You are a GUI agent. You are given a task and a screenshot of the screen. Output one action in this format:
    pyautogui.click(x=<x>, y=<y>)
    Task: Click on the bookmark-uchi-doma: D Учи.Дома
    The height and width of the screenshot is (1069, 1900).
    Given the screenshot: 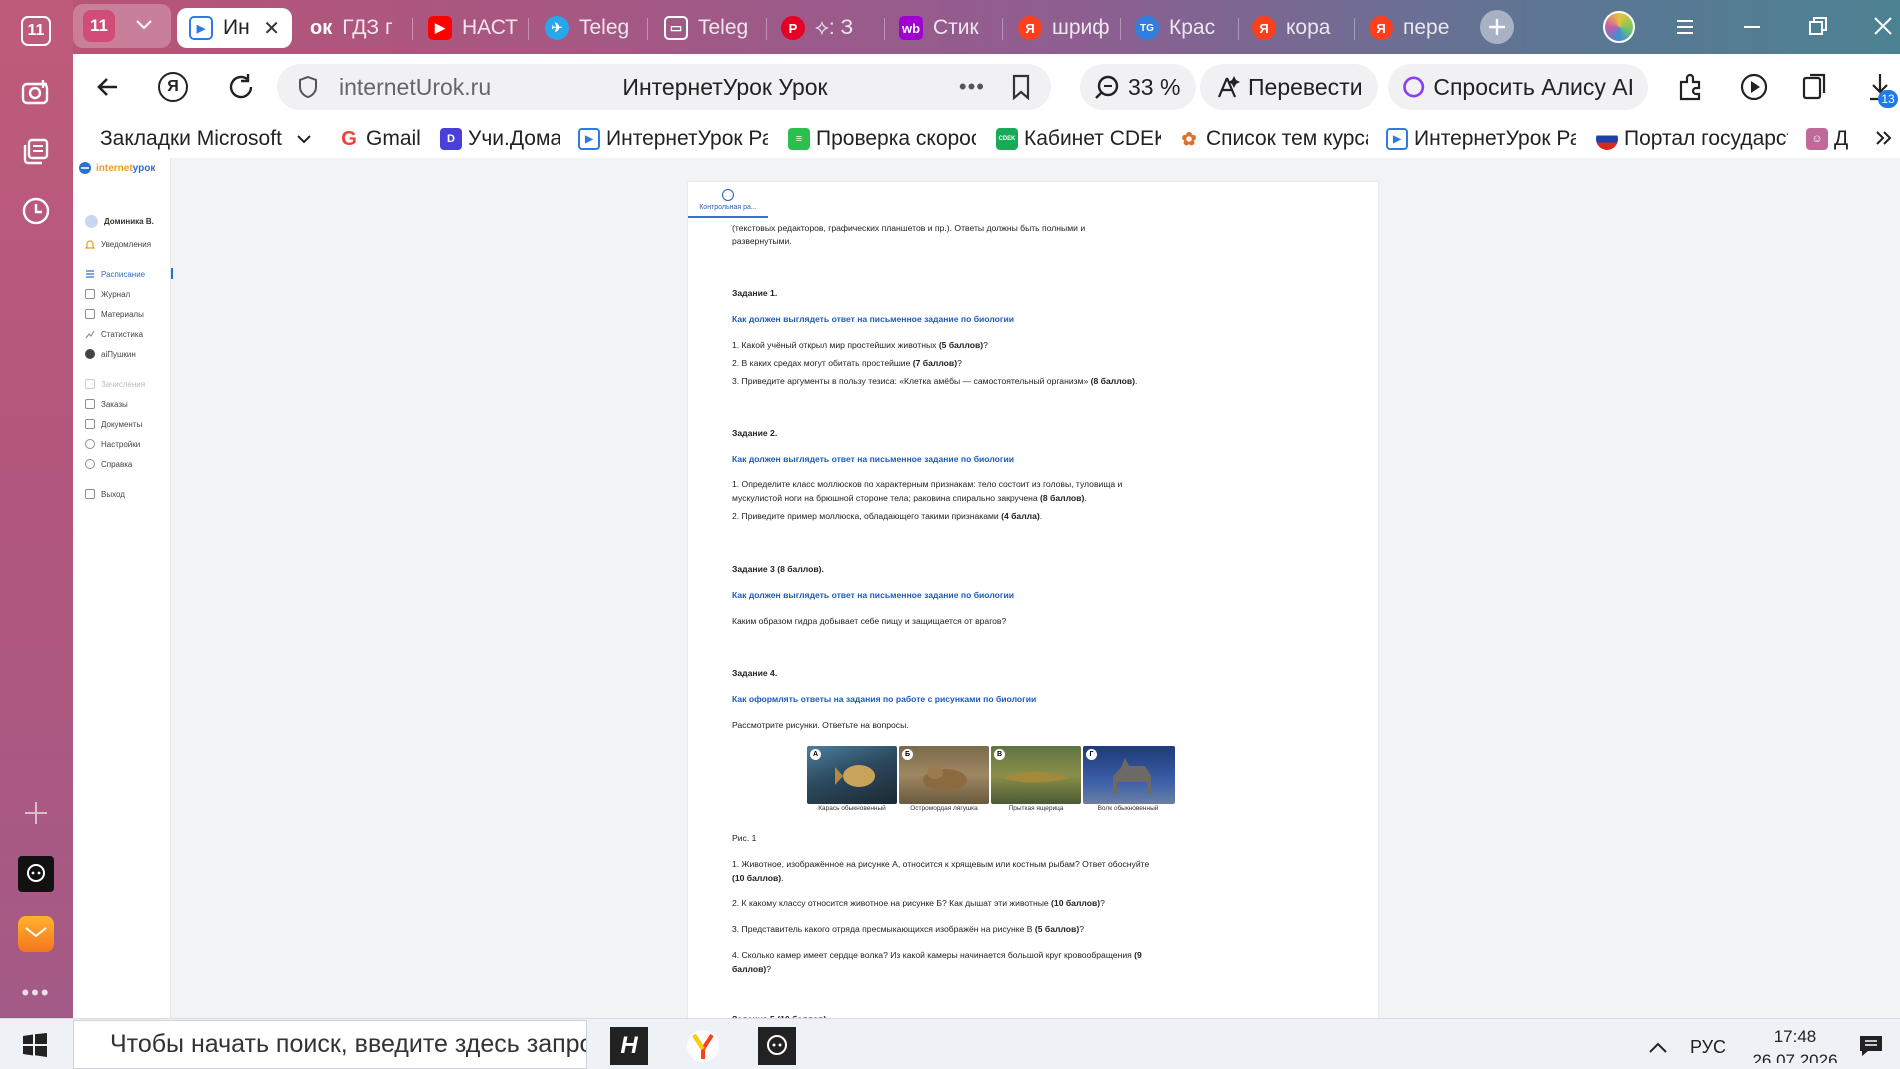 What is the action you would take?
    pyautogui.click(x=500, y=139)
    